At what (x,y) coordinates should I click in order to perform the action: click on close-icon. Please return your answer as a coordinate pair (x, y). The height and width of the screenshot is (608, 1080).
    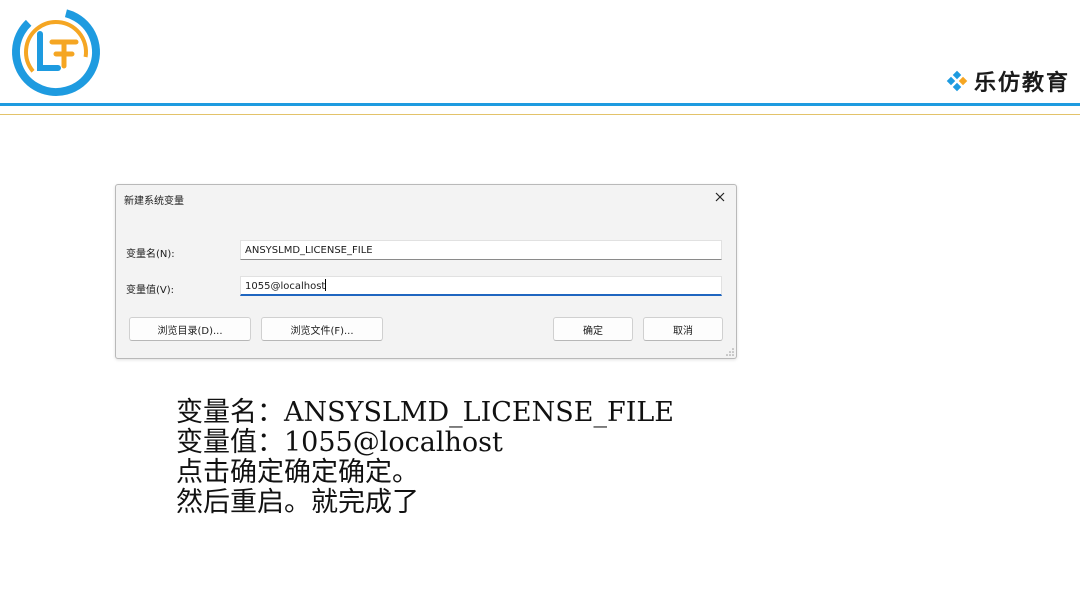
    Looking at the image, I should click on (720, 197).